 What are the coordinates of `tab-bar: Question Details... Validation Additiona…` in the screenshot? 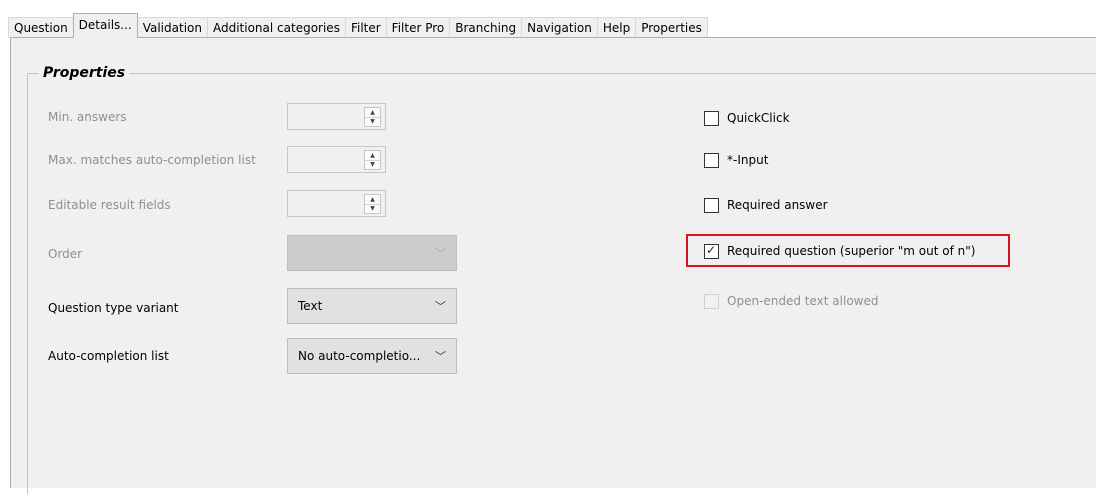 It's located at (358, 25).